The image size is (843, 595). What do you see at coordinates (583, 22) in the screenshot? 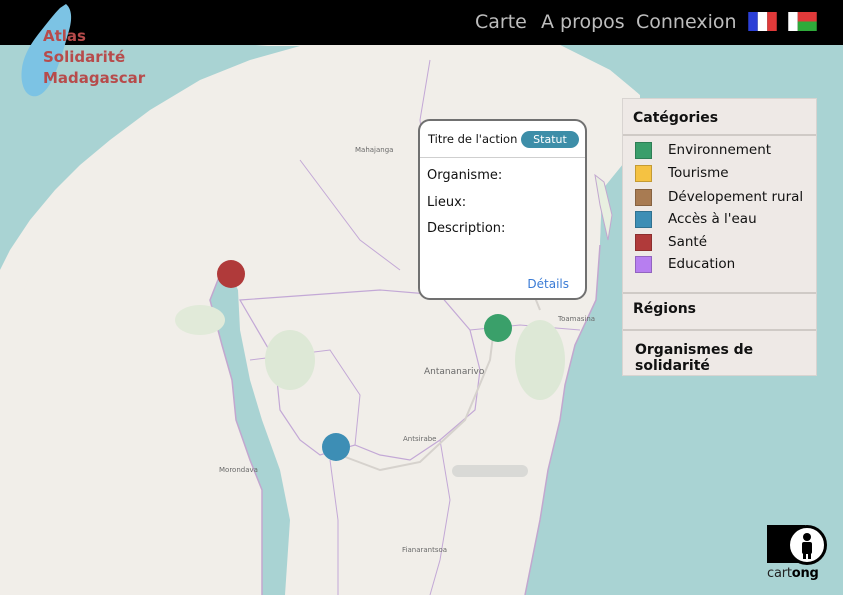
I see `nav-a-propos: A propos` at bounding box center [583, 22].